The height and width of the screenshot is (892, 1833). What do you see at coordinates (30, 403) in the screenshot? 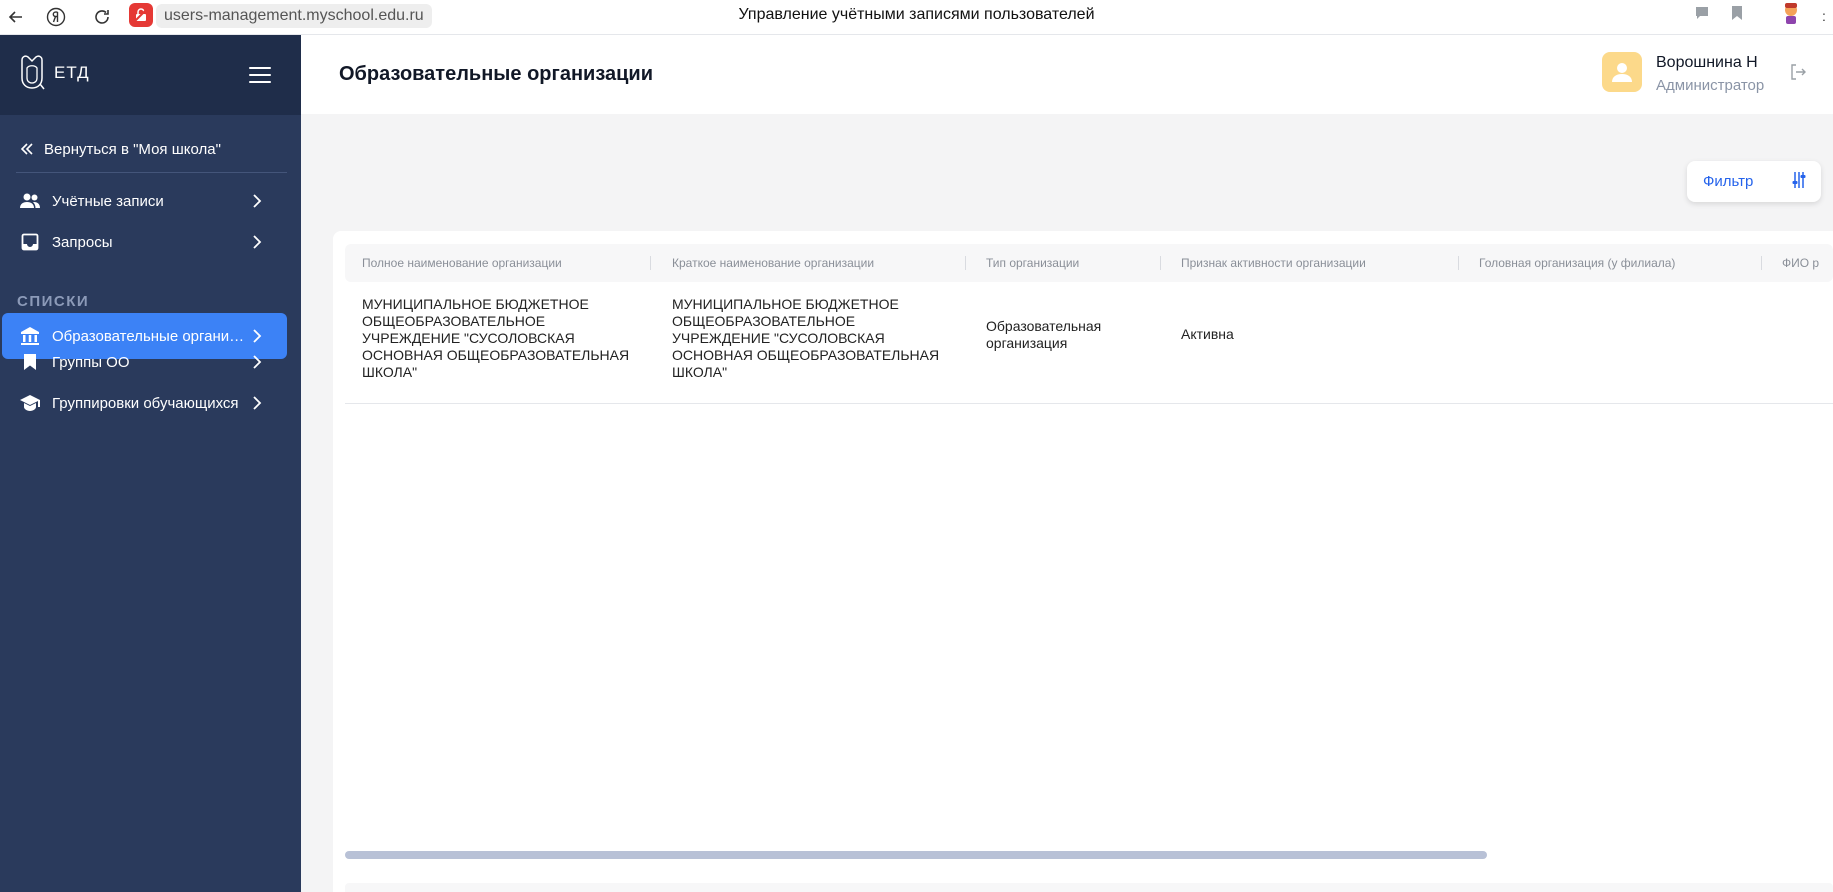
I see `graduation-cap-icon` at bounding box center [30, 403].